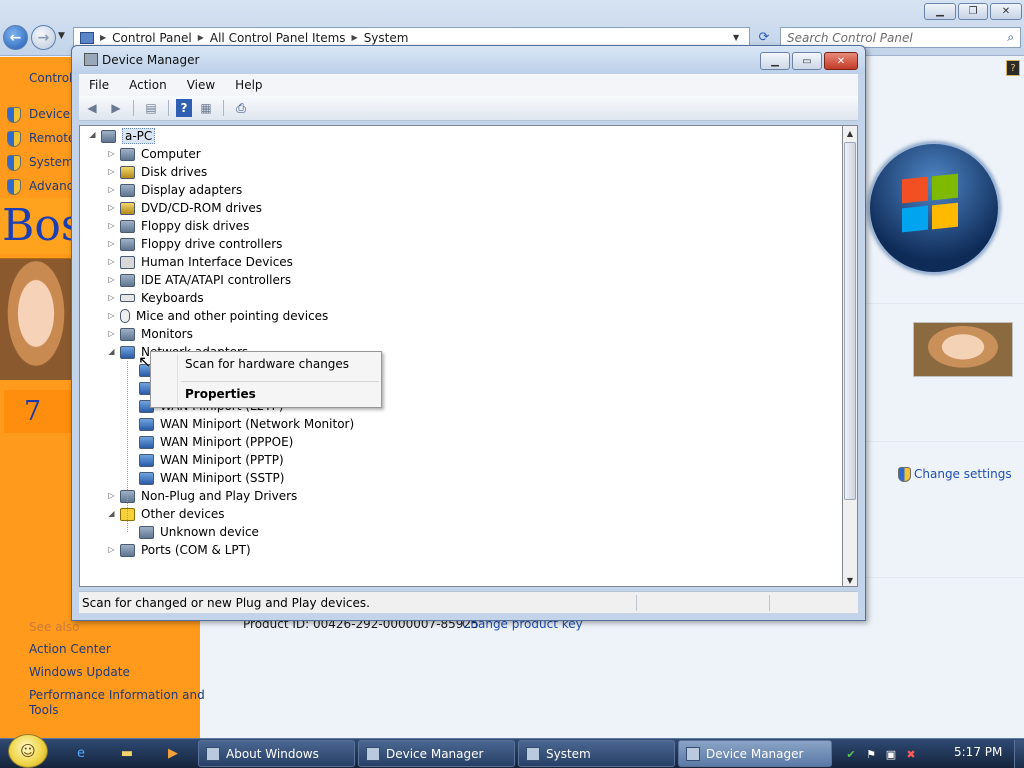 This screenshot has height=768, width=1024. Describe the element at coordinates (436, 753) in the screenshot. I see `taskbar-device-manager-1: Device Manager` at that location.